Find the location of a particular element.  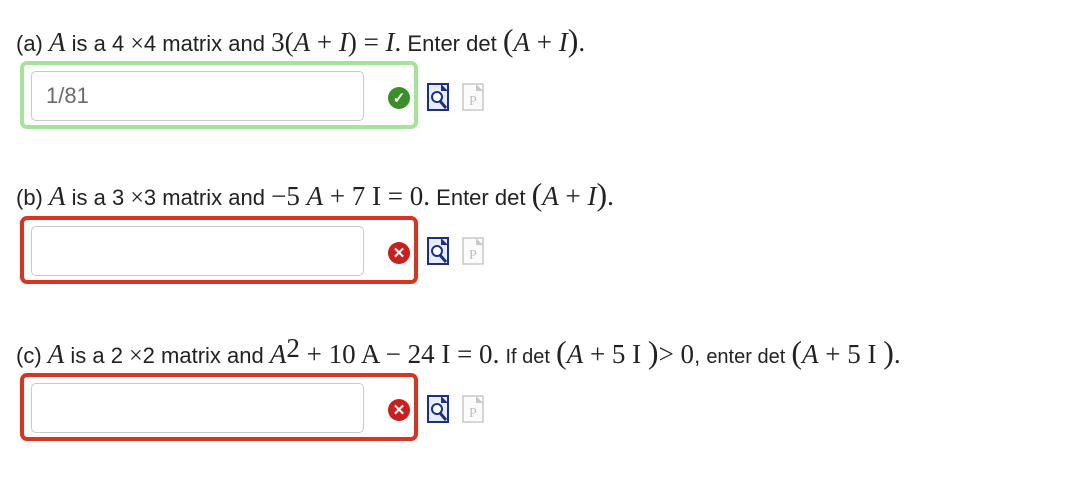

question-label: (a) is located at coordinates (29, 43).